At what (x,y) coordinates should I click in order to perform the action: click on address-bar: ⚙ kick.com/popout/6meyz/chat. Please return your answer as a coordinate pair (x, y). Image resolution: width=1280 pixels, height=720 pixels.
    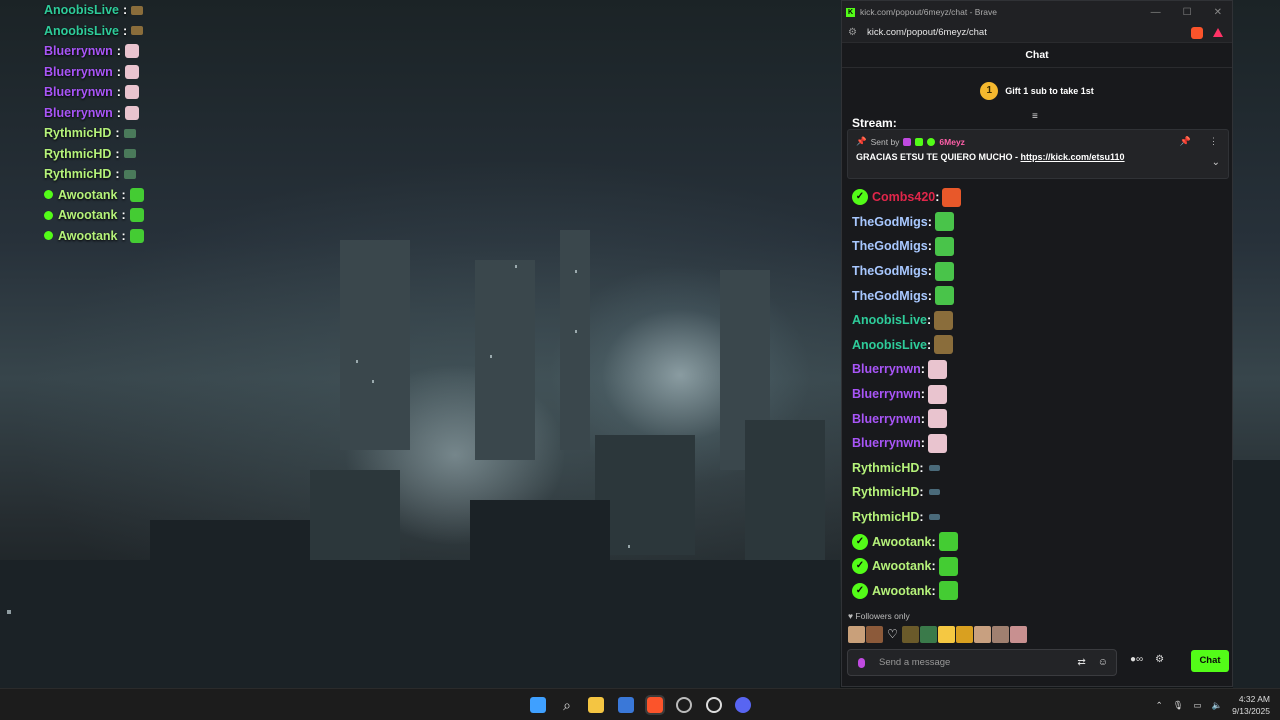
    Looking at the image, I should click on (1037, 33).